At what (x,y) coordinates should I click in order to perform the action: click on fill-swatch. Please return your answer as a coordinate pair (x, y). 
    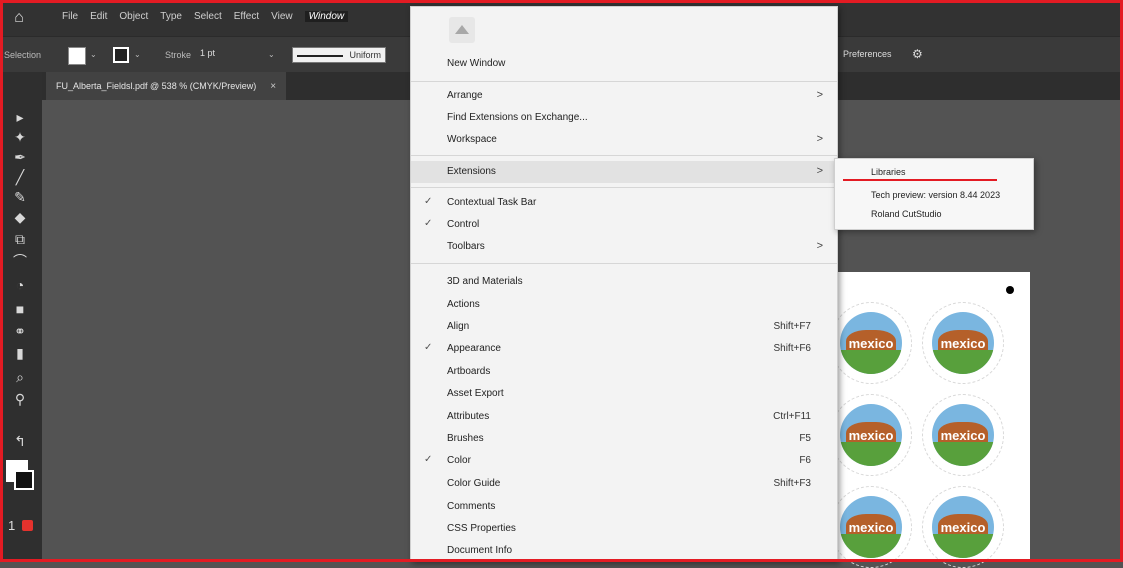
    Looking at the image, I should click on (77, 56).